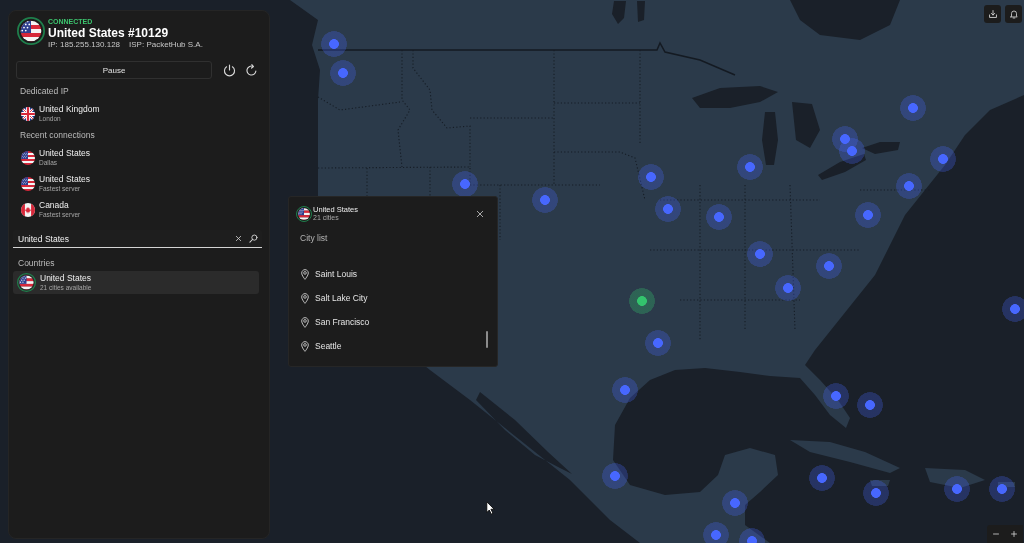 The image size is (1024, 543). Describe the element at coordinates (28, 209) in the screenshot. I see `canada-flag-icon` at that location.